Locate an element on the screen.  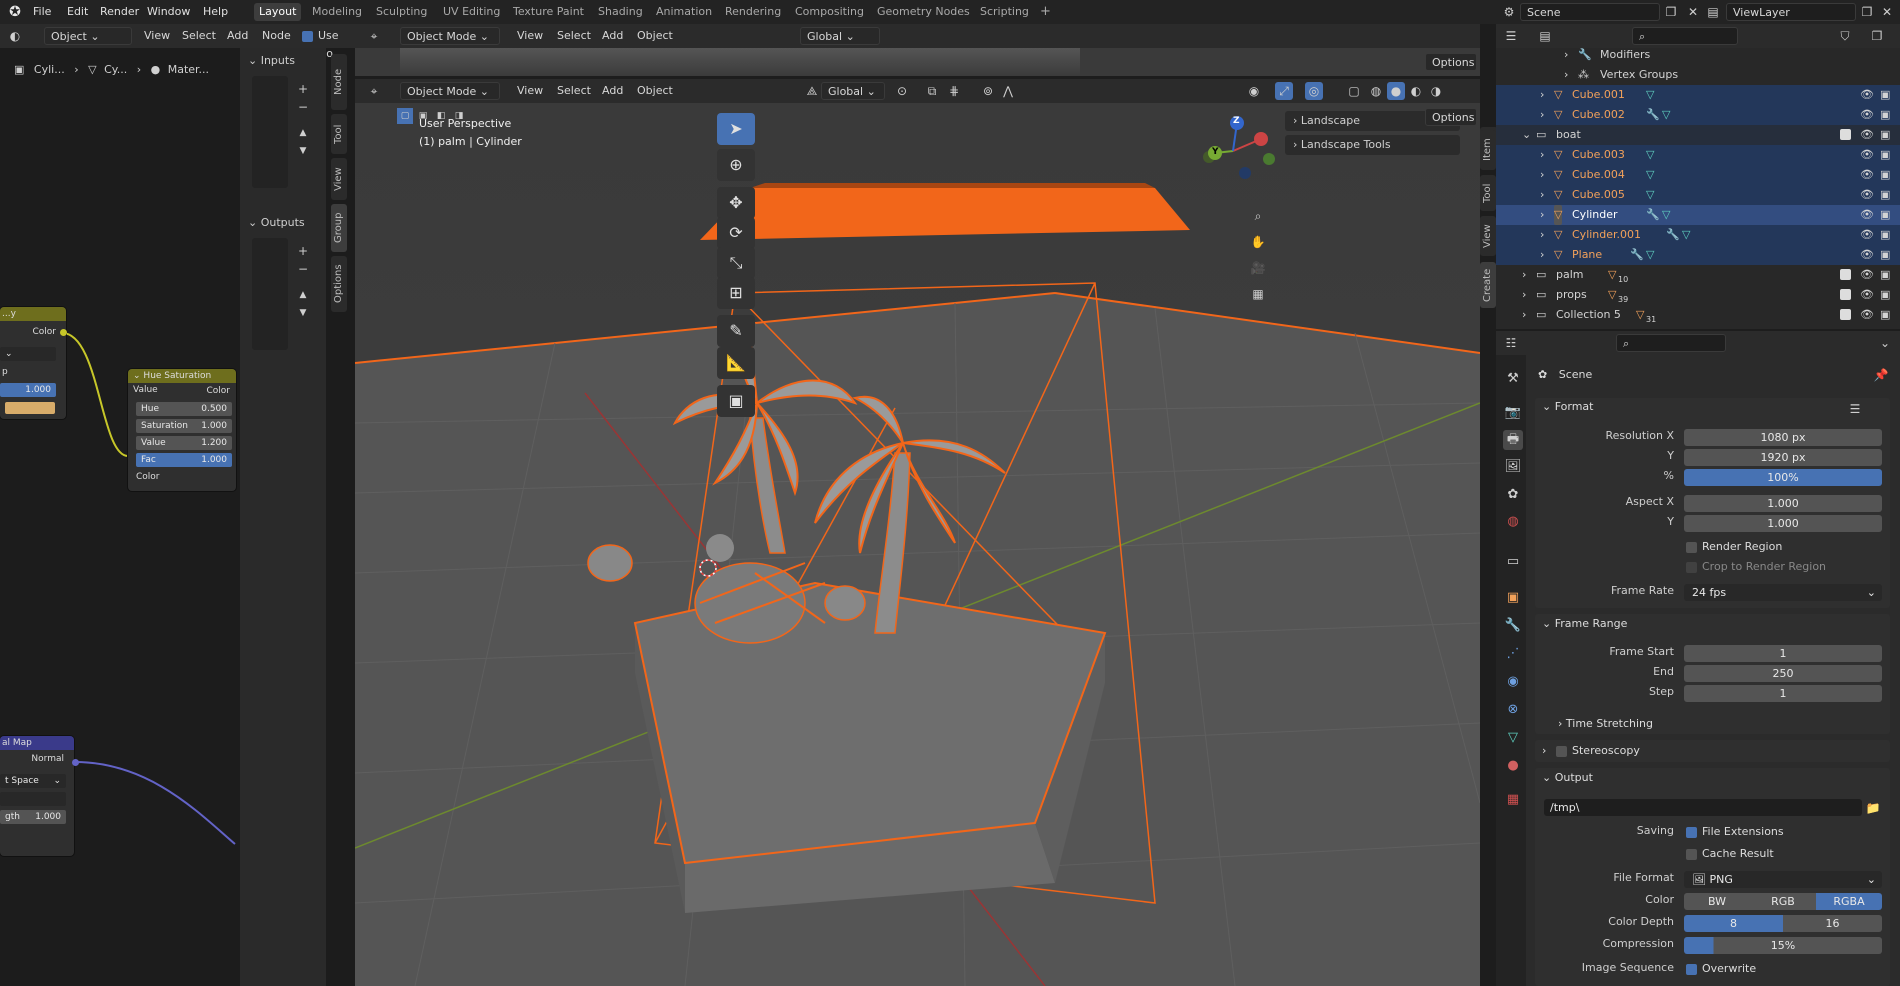
outliner-row-cube-004: › ▽ Cube.004 ▽ 👁 ▣ is located at coordinates (1698, 175).